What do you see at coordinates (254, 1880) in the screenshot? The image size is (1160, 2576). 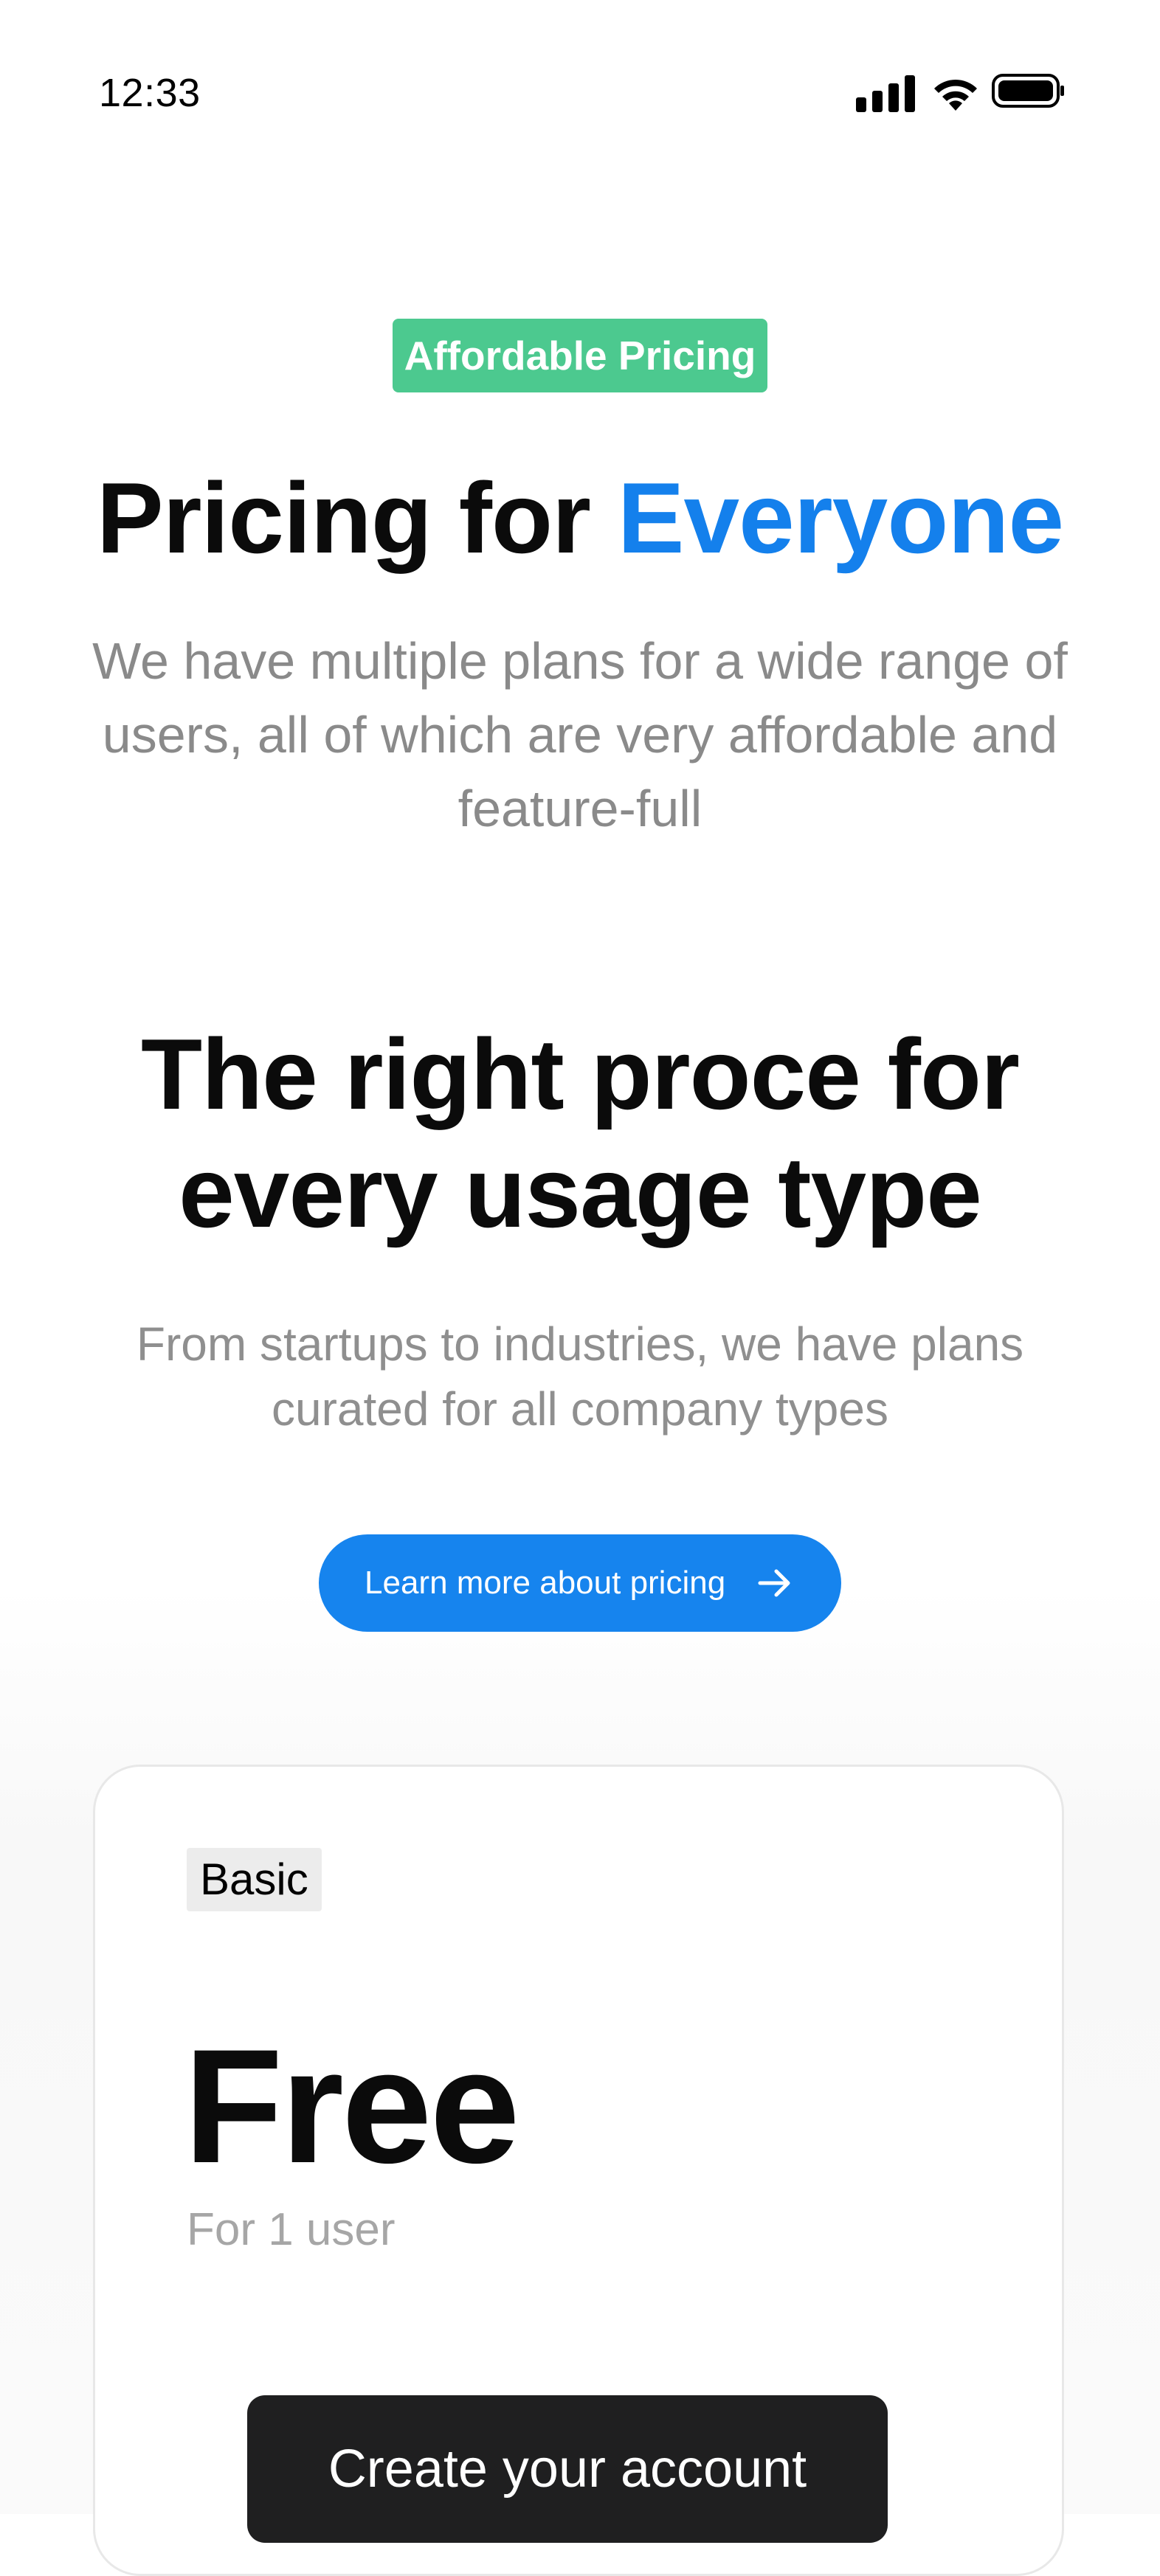 I see `plan-tag: Basic` at bounding box center [254, 1880].